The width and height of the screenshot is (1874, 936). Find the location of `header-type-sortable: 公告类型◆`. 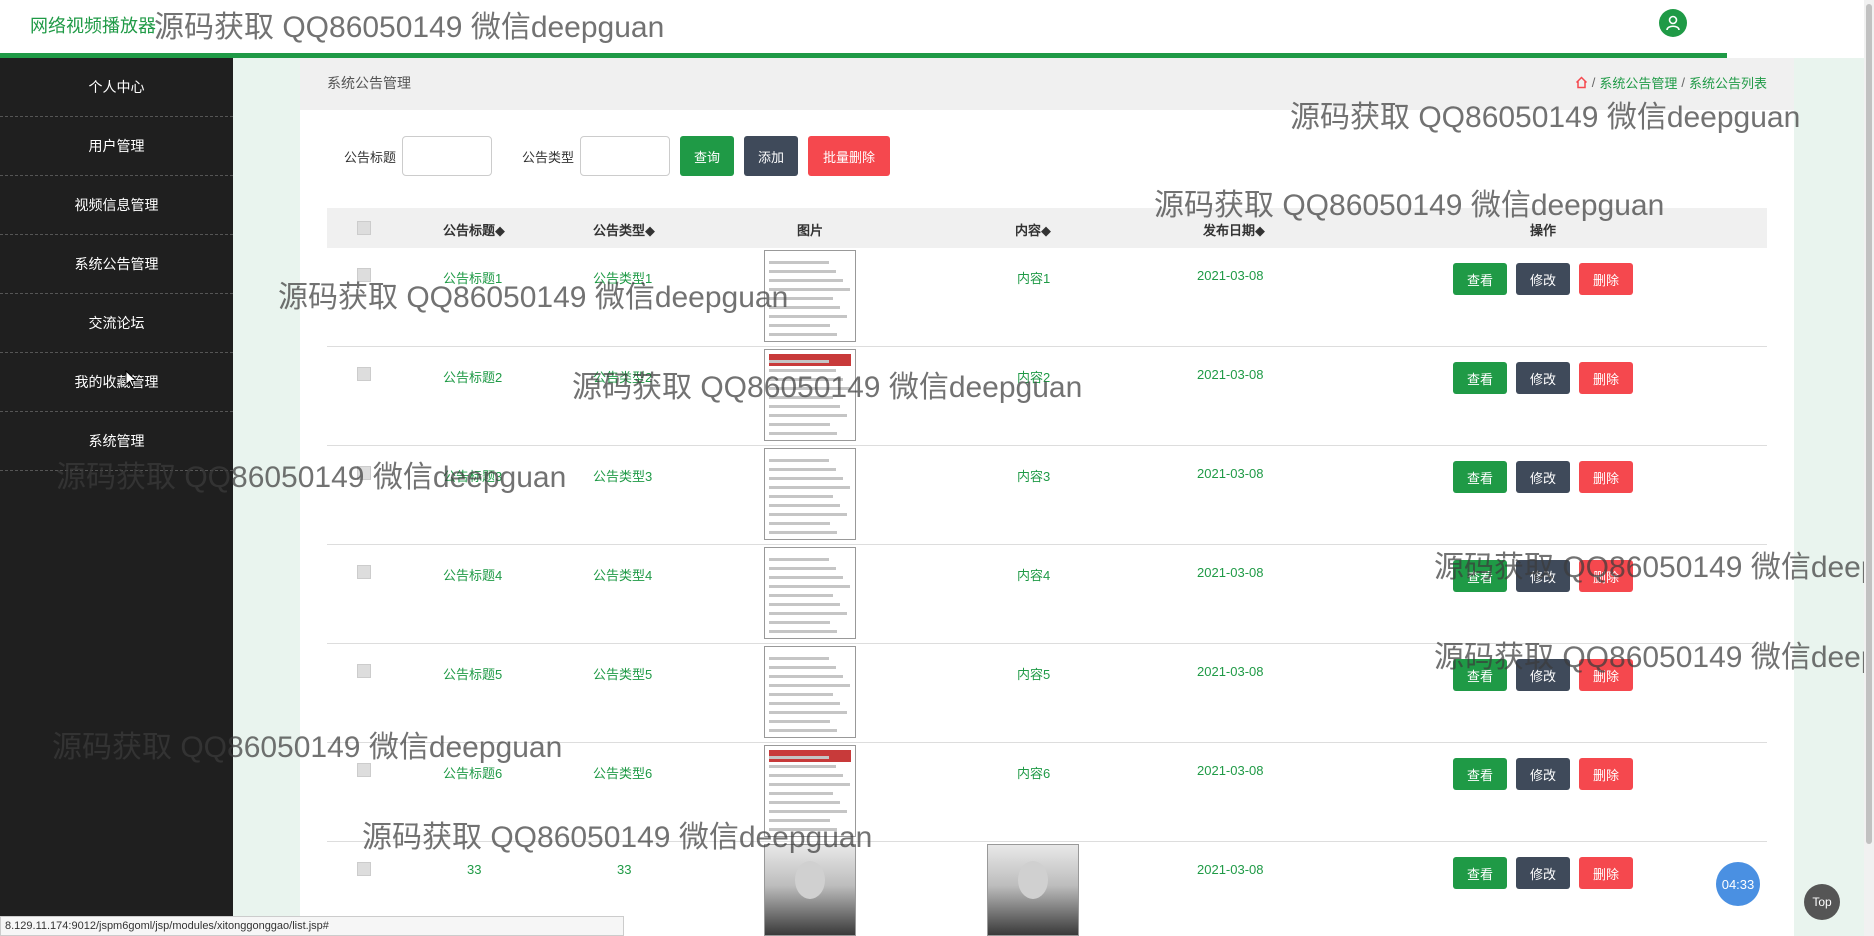

header-type-sortable: 公告类型◆ is located at coordinates (624, 229).